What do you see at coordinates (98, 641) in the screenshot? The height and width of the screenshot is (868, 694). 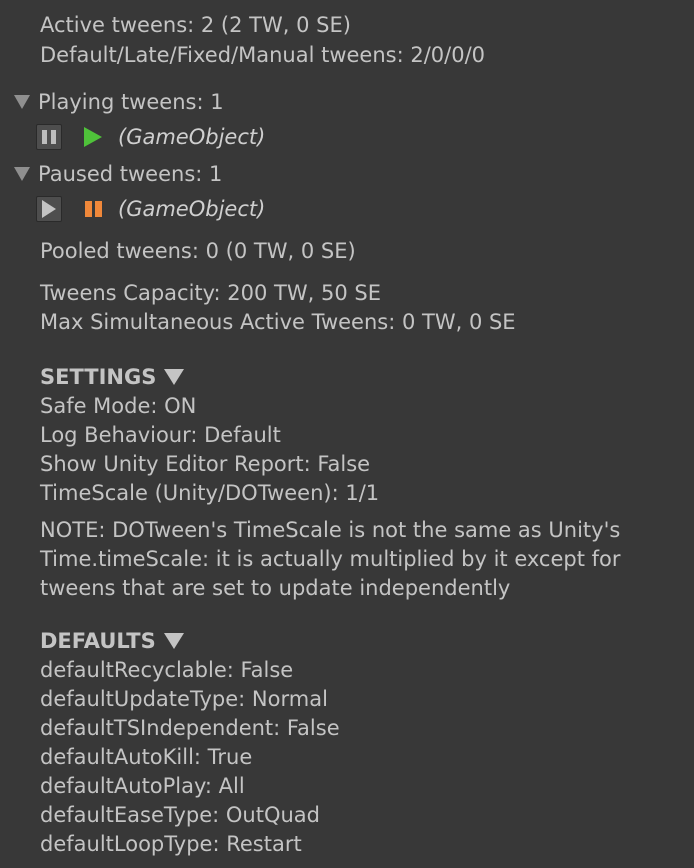 I see `defaults-title: DEFAULTS` at bounding box center [98, 641].